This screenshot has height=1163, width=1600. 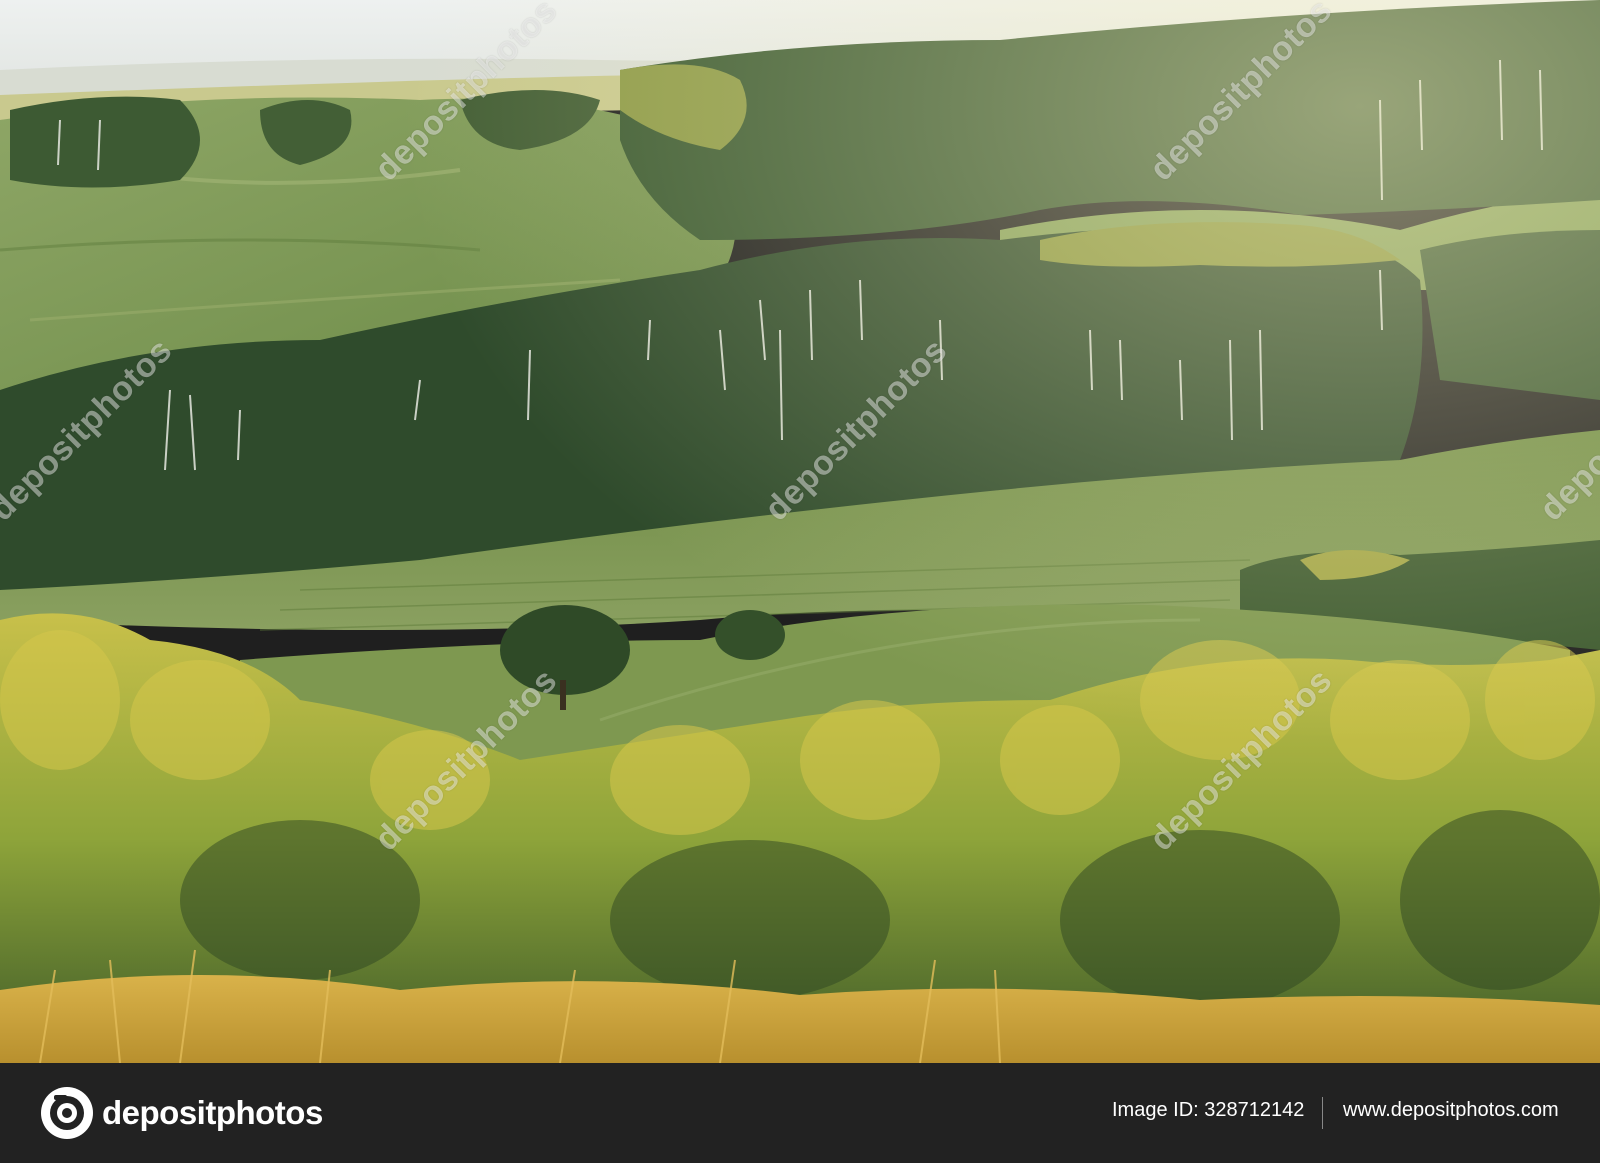 I want to click on logo-text: depositphotos, so click(x=212, y=1112).